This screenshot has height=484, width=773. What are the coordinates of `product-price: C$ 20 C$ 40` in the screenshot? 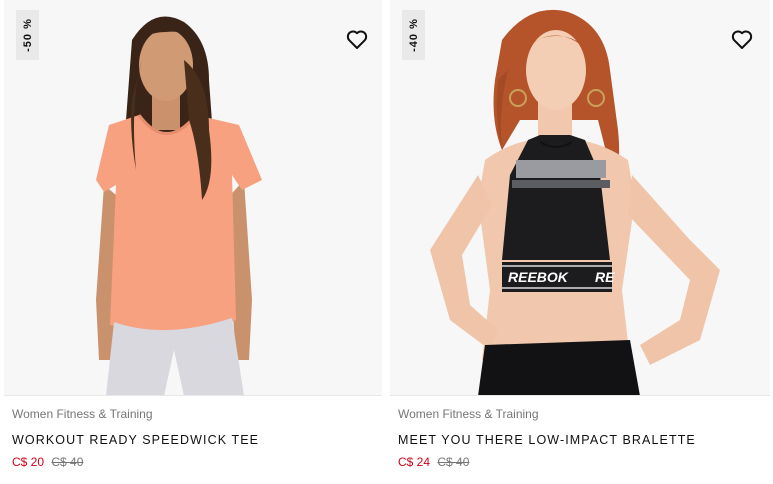 It's located at (47, 462).